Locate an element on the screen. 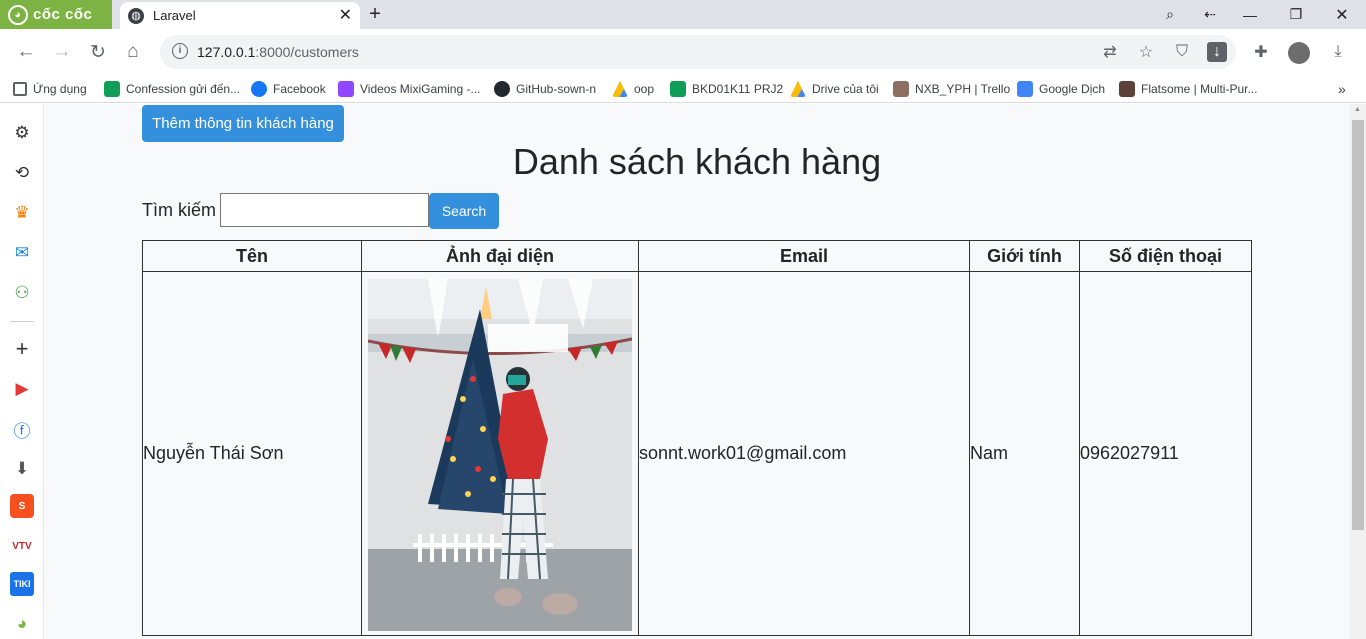 The width and height of the screenshot is (1366, 639). coccoc-menu-button: ◕ cốc cốc is located at coordinates (56, 14).